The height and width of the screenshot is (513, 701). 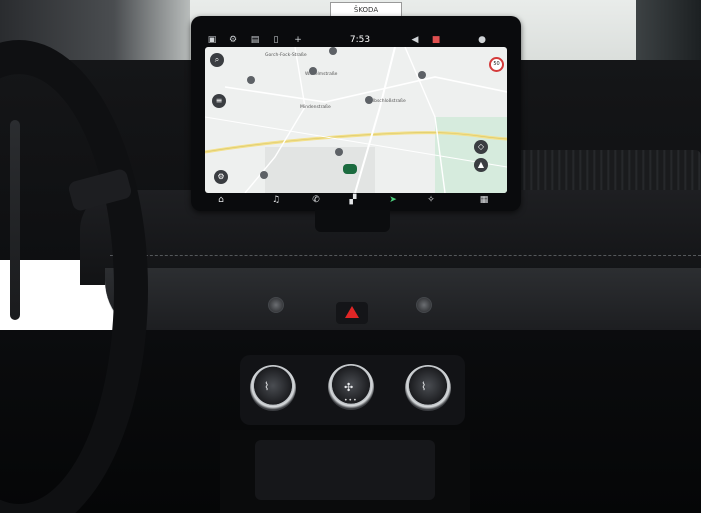 I want to click on notification-icon: ■, so click(x=436, y=40).